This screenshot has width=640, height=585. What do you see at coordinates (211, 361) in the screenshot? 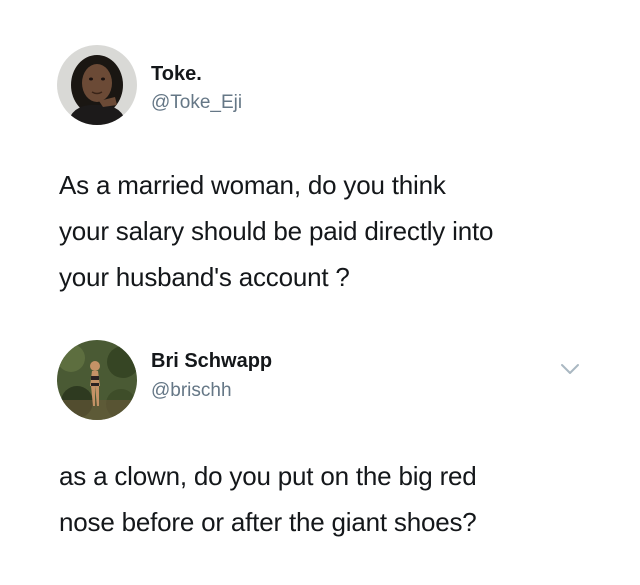
I see `display-name: Bri Schwapp` at bounding box center [211, 361].